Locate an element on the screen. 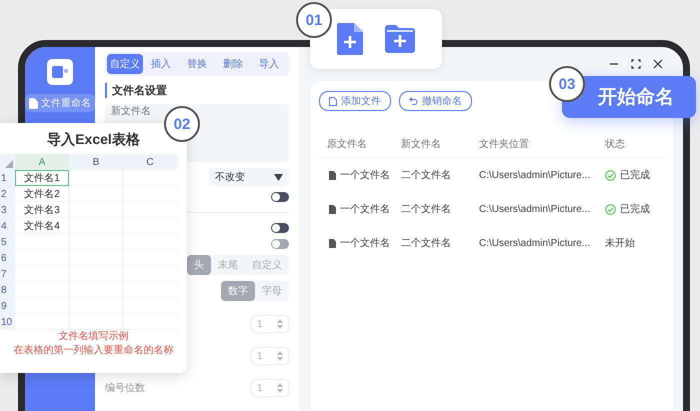 The height and width of the screenshot is (411, 700). add-folder-icon is located at coordinates (400, 39).